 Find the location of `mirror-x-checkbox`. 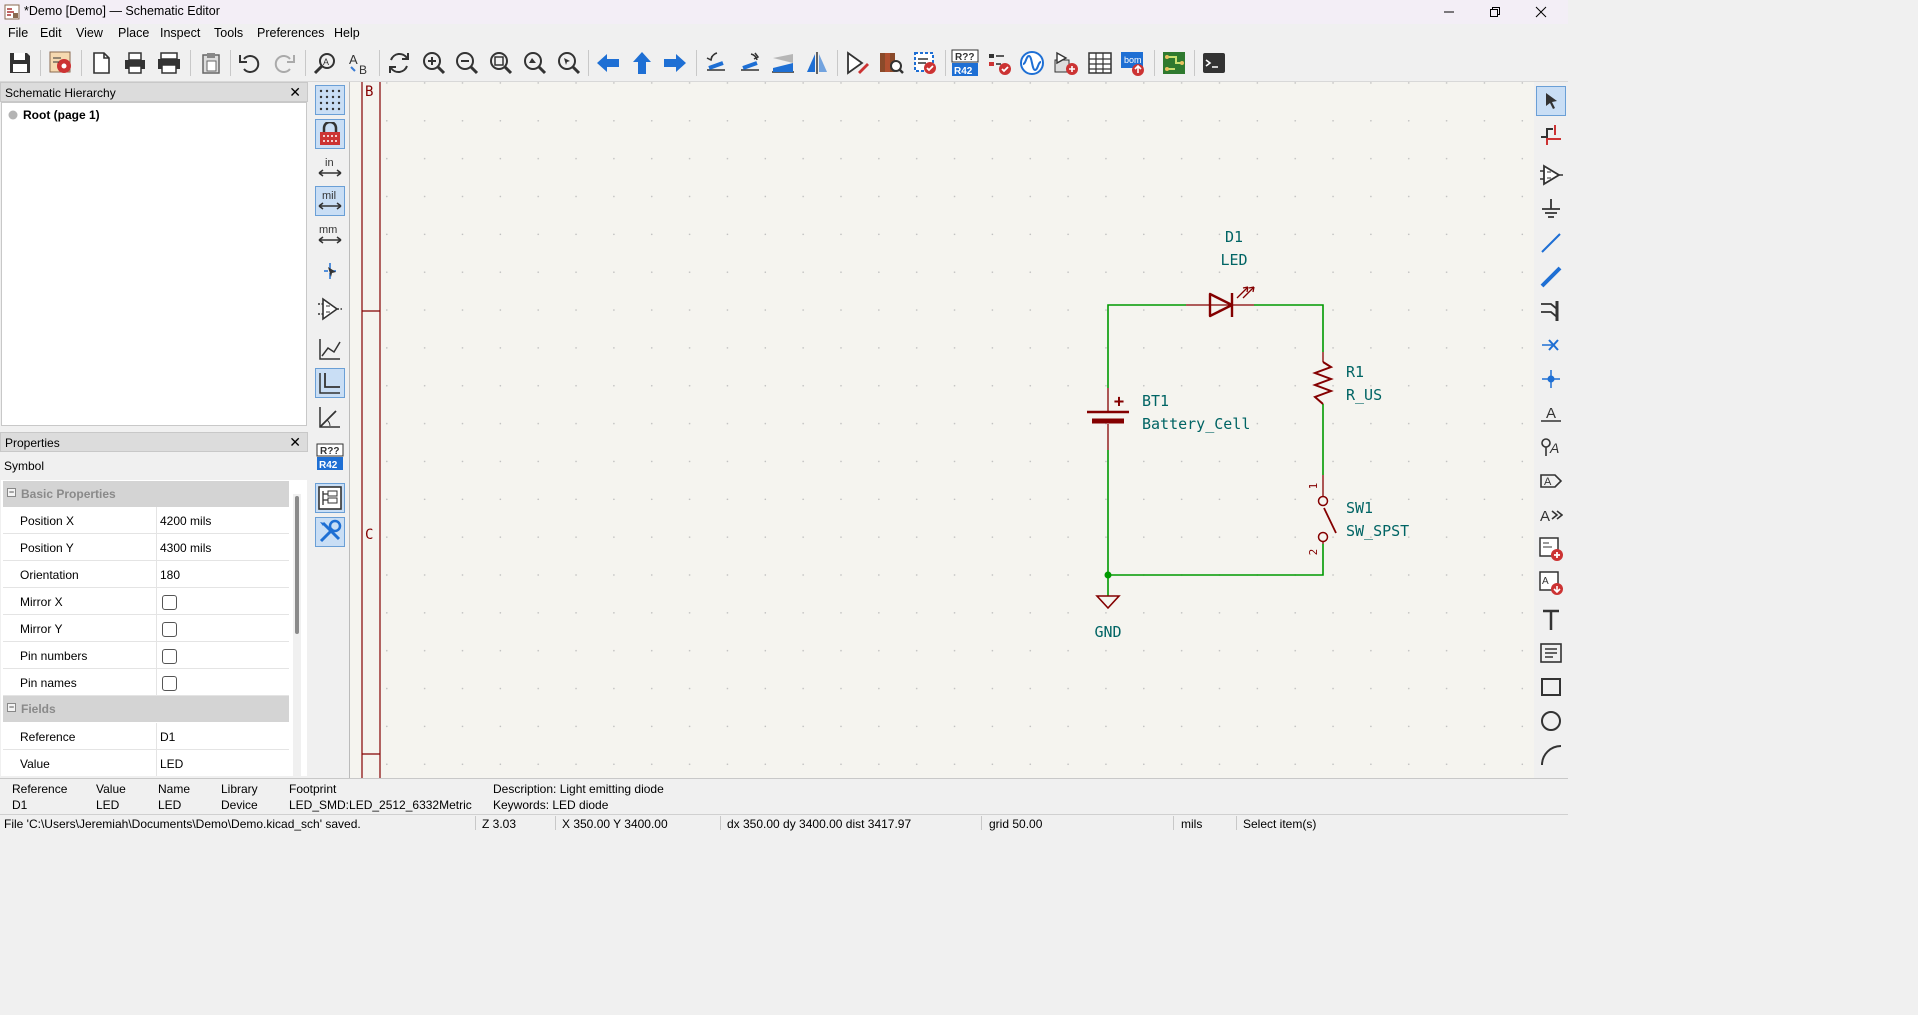

mirror-x-checkbox is located at coordinates (169, 602).